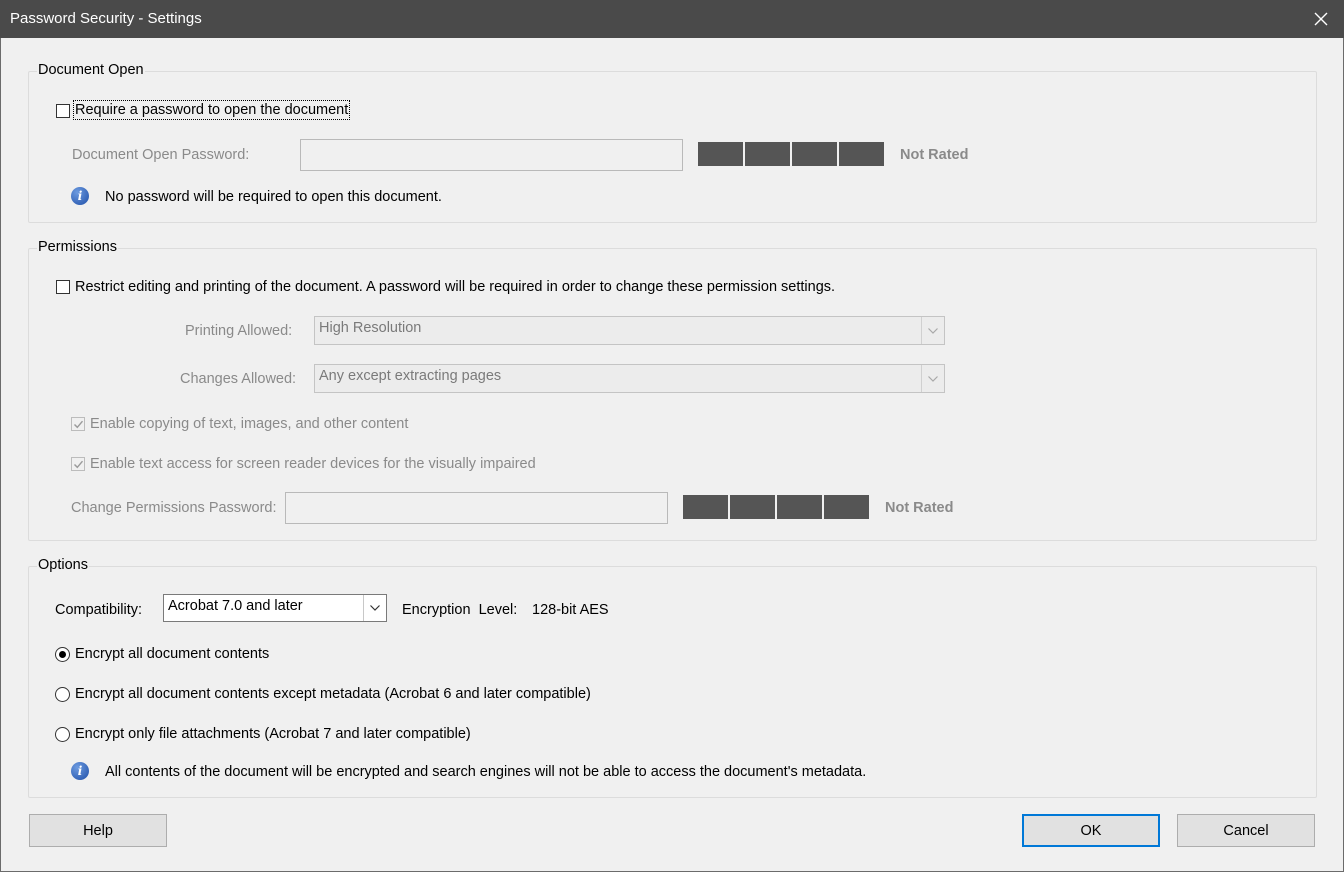  What do you see at coordinates (235, 606) in the screenshot?
I see `compatibility-value: Acrobat 7.0 and later` at bounding box center [235, 606].